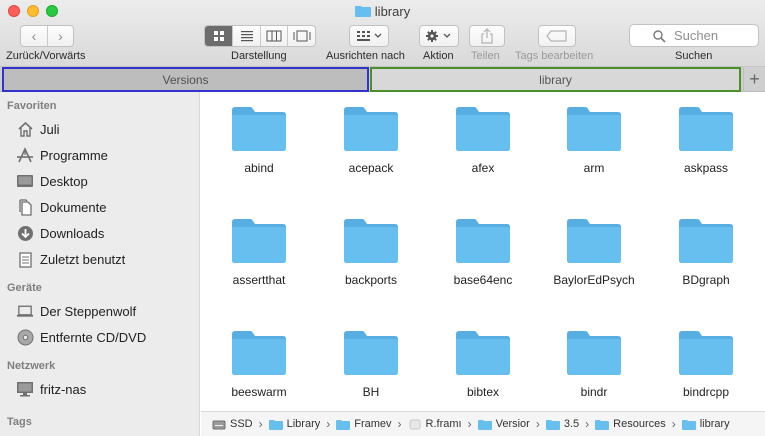 This screenshot has height=436, width=765. What do you see at coordinates (24, 288) in the screenshot?
I see `sidebar-section-devices: Geräte` at bounding box center [24, 288].